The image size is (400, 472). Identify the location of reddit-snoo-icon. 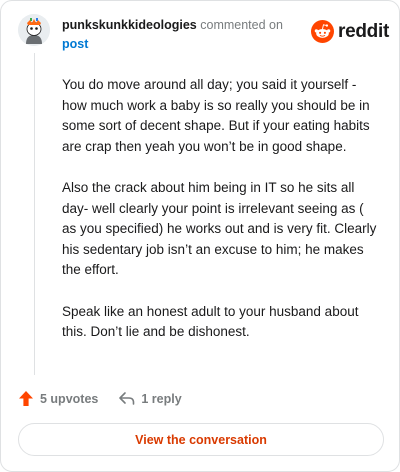
(322, 31).